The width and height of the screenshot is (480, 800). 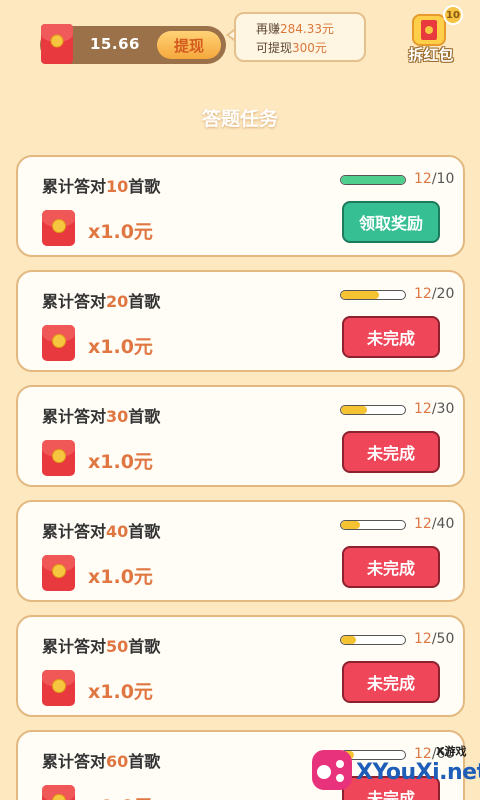 I want to click on task-card: 累计答对10首歌 x1.0元 12/10 领取奖励, so click(x=240, y=206).